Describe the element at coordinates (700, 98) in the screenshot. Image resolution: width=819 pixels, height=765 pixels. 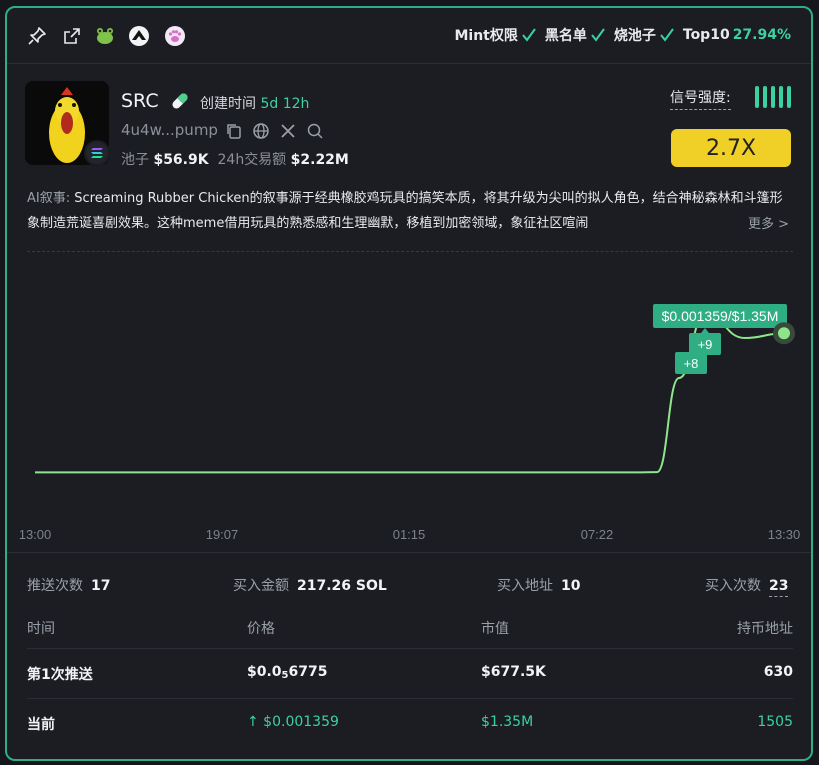
I see `signal-strength-label: 信号强度:` at that location.